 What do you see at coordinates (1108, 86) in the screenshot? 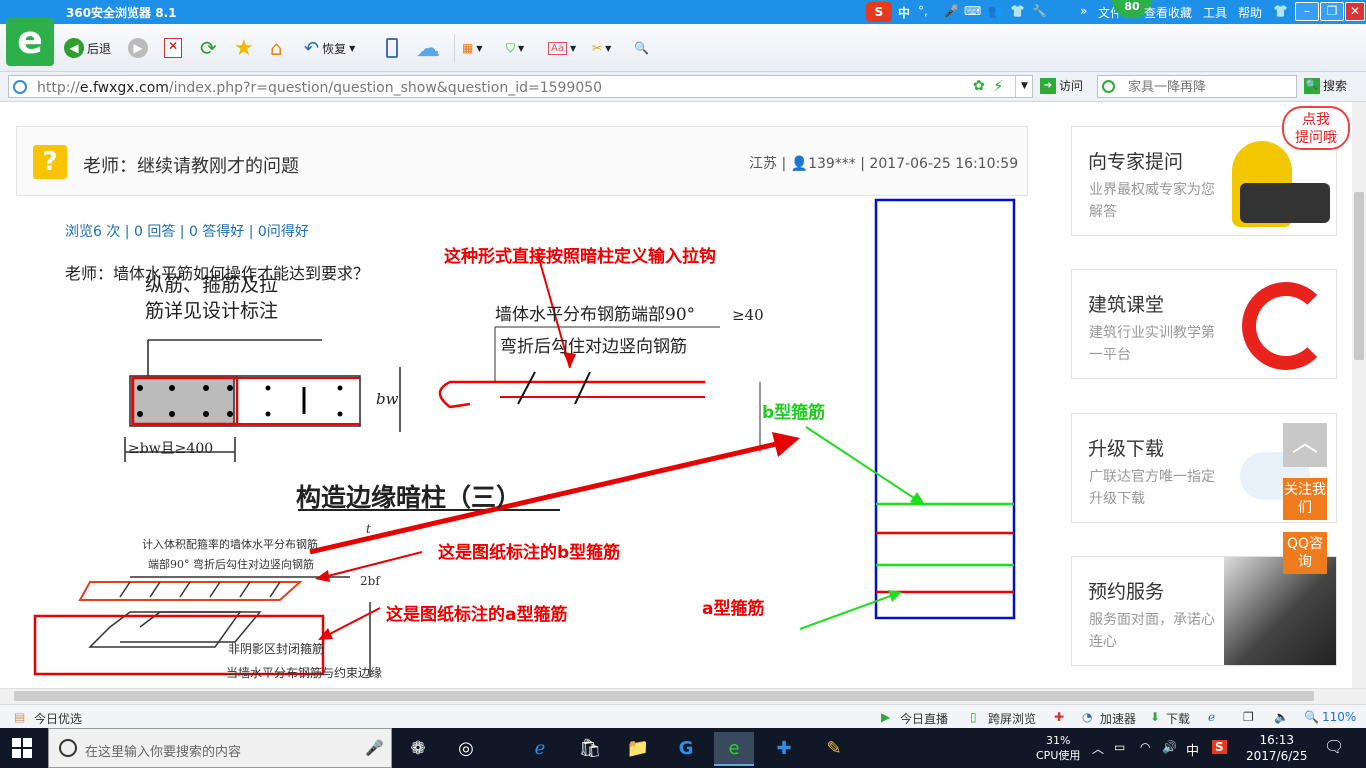
I see `search-engine-icon` at bounding box center [1108, 86].